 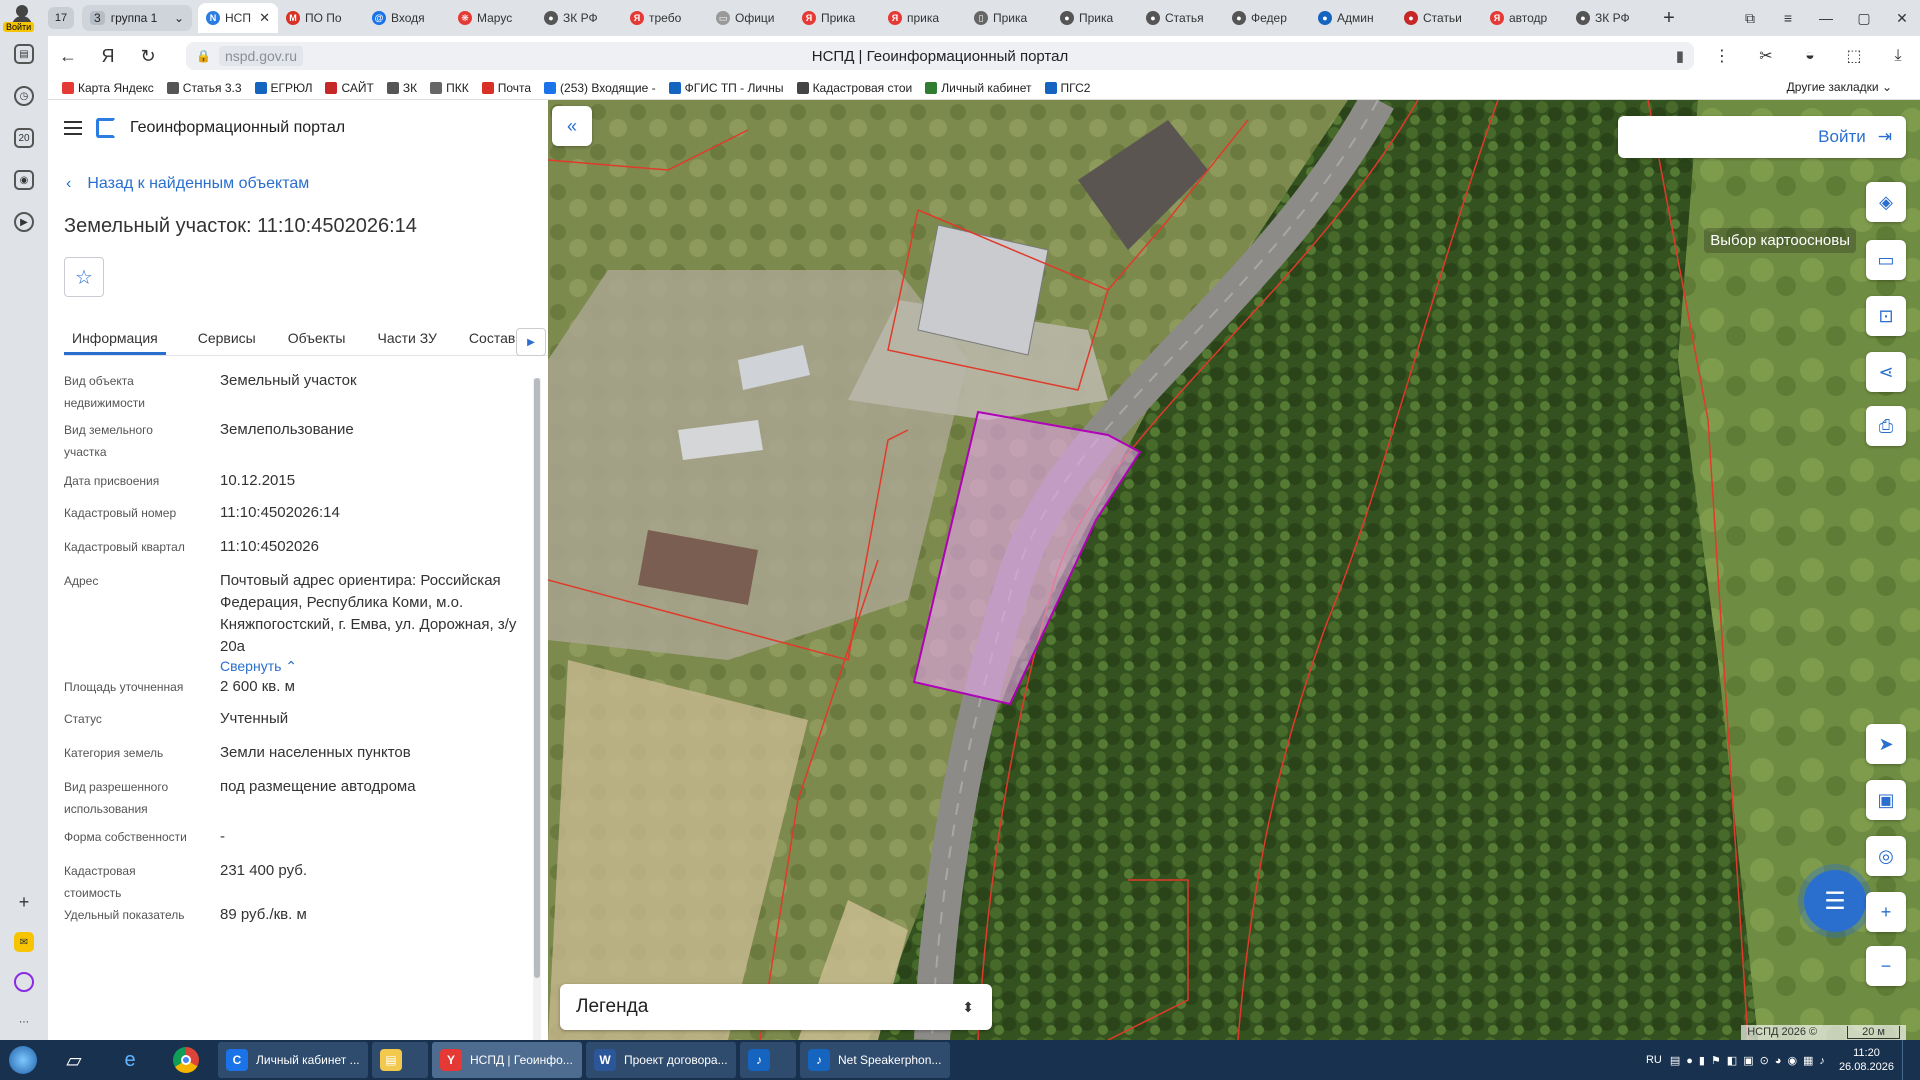 I want to click on login-button: Войти ⇥, so click(x=1762, y=137).